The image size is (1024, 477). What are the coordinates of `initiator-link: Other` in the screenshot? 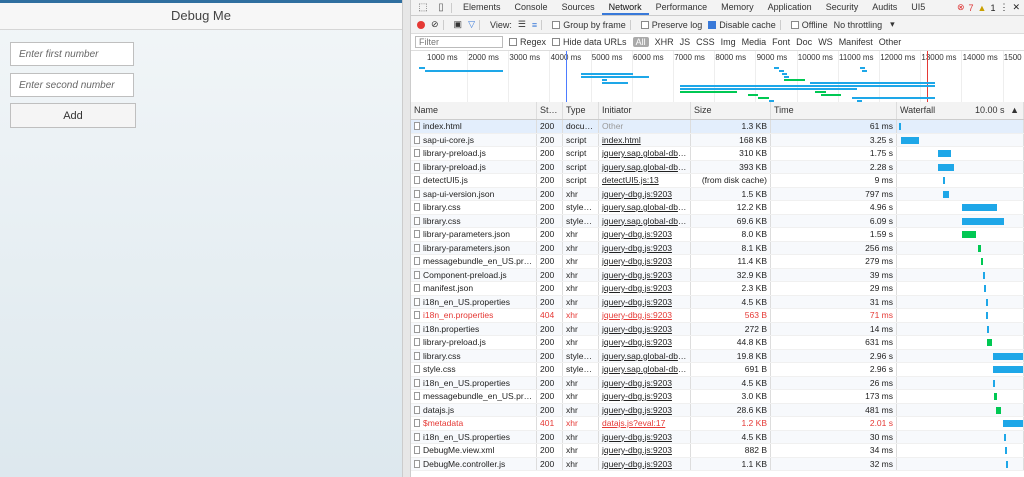 It's located at (612, 126).